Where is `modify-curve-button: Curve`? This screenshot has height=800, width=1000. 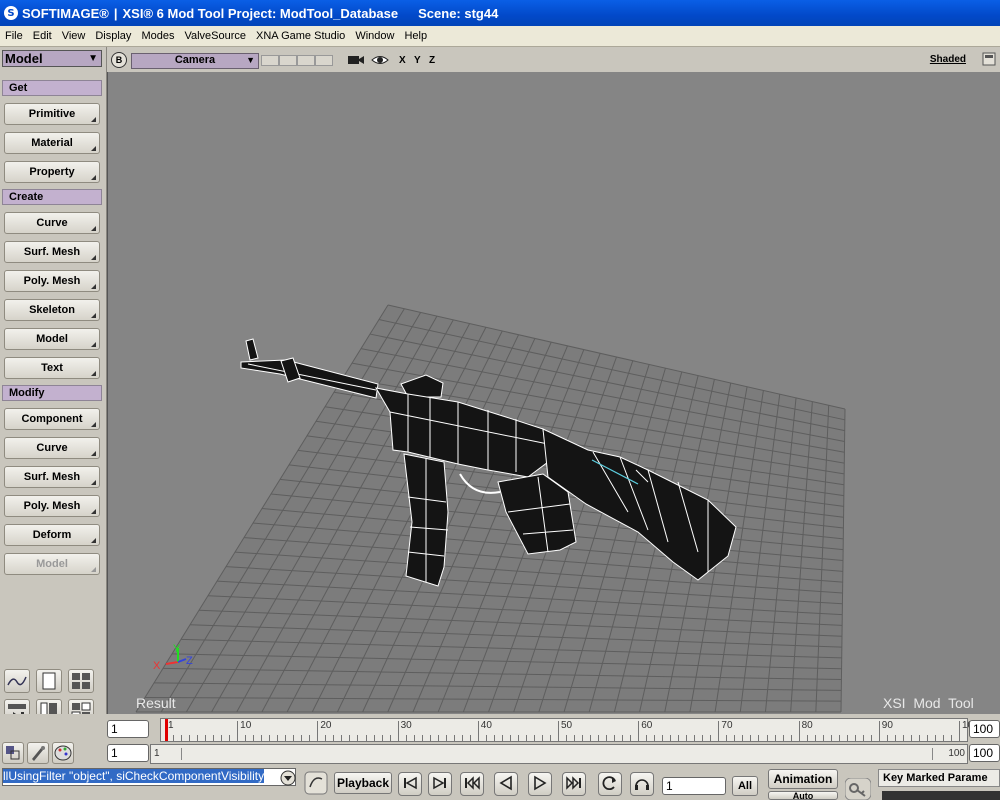
modify-curve-button: Curve is located at coordinates (52, 448).